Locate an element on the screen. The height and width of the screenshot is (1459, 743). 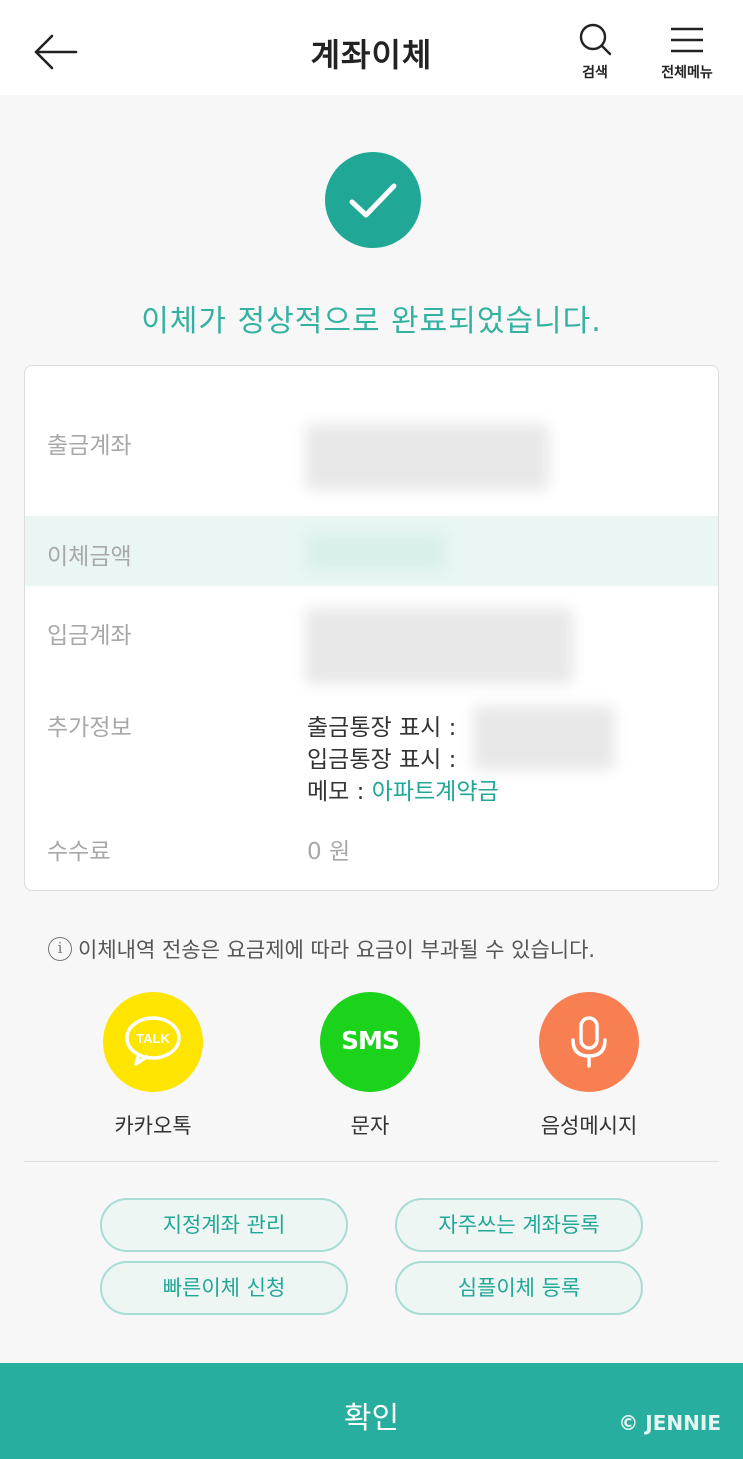
amount-label: 이체금액 is located at coordinates (89, 557).